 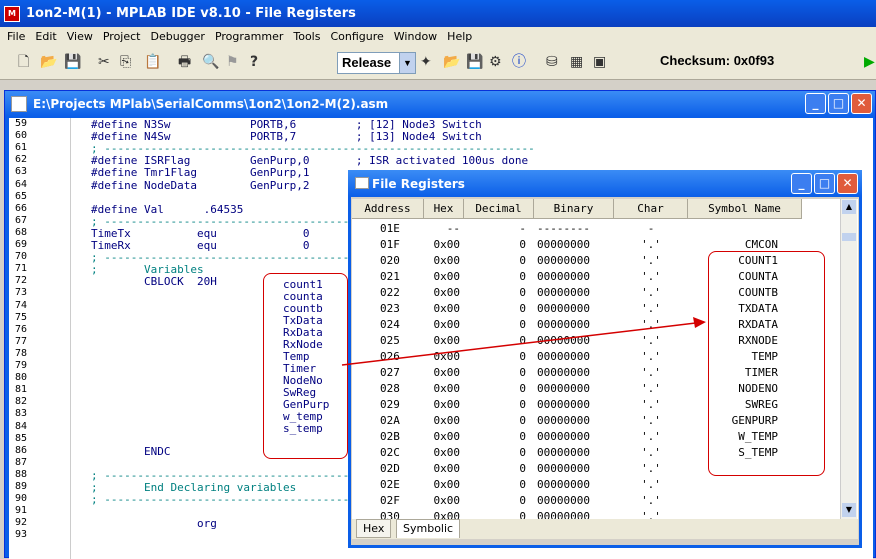 I want to click on table-row: 02C 0x00 0 00000000 '.' S_TEMP, so click(x=596, y=453).